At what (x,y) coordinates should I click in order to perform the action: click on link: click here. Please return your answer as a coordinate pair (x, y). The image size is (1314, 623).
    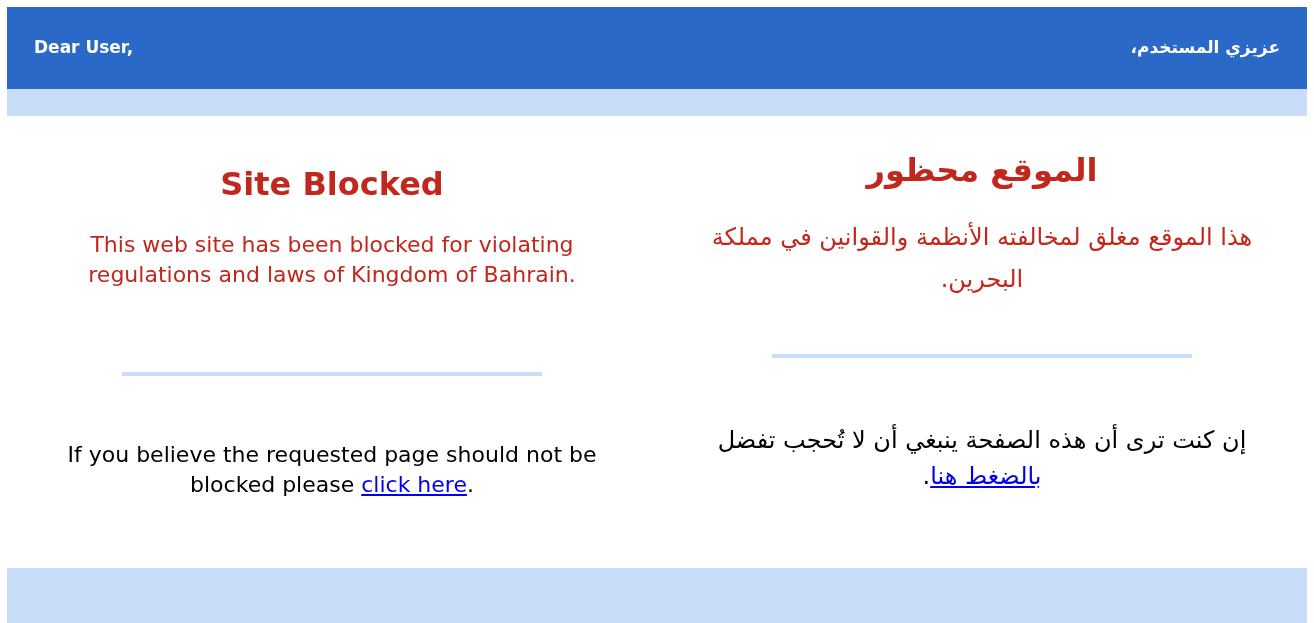
    Looking at the image, I should click on (414, 484).